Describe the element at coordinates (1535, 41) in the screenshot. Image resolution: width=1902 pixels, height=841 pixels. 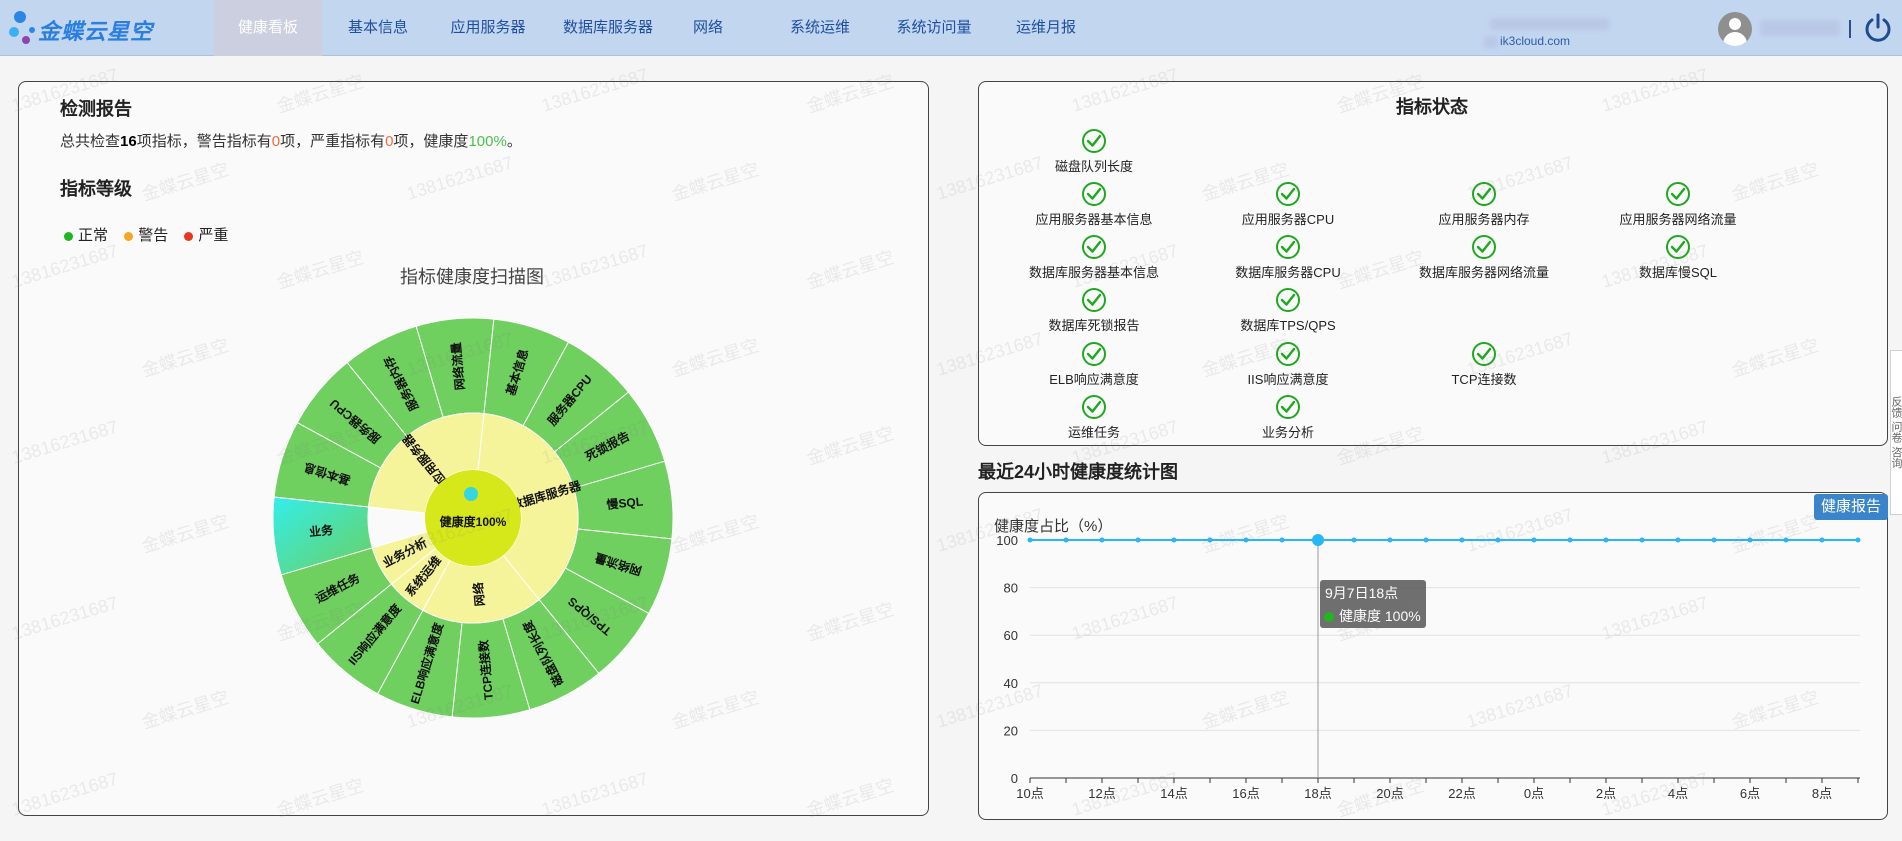
I see `cloud-url: ik3cloud.com` at that location.